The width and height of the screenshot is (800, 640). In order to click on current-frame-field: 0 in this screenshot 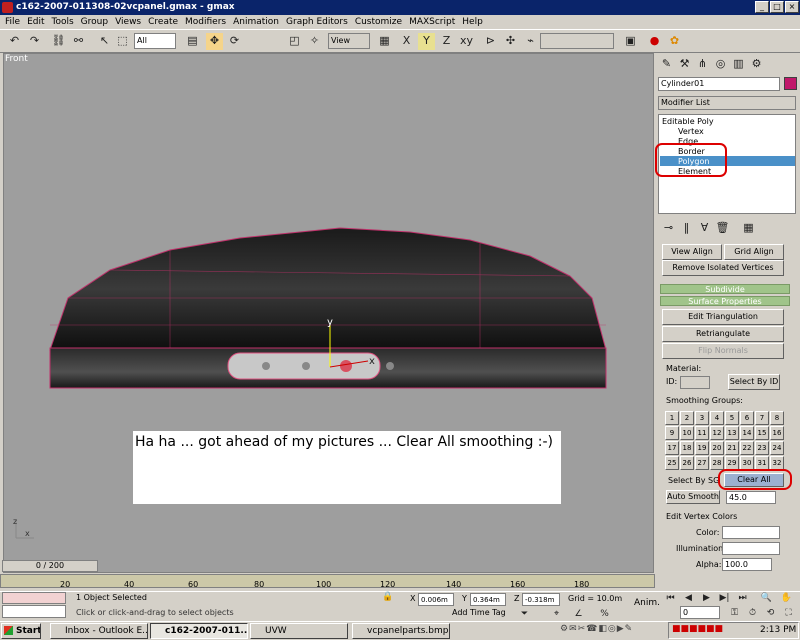, I will do `click(700, 612)`.